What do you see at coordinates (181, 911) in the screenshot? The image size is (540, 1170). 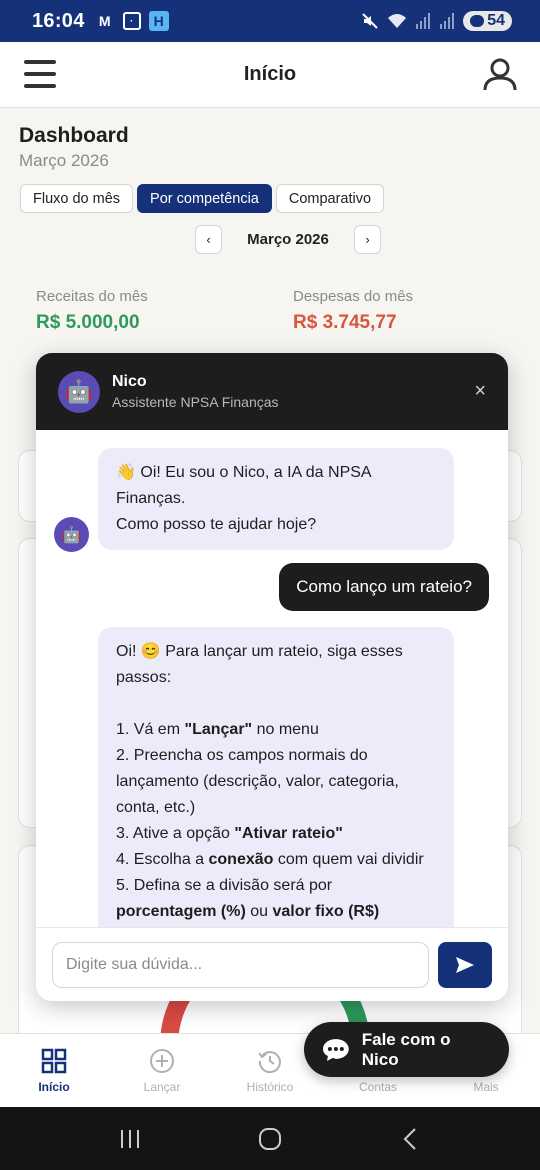 I see `step-bold: porcentagem (%)` at bounding box center [181, 911].